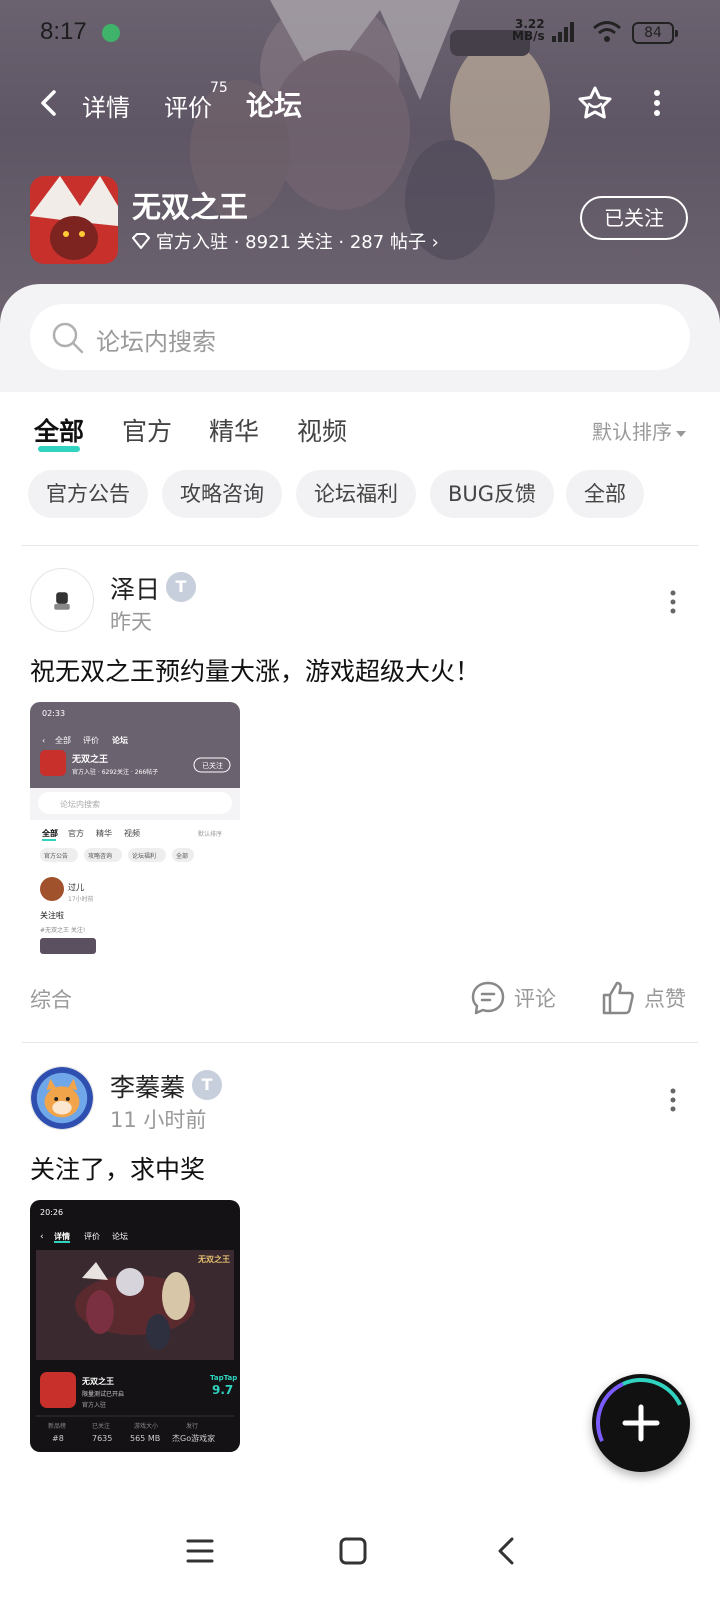 This screenshot has width=720, height=1600. What do you see at coordinates (68, 338) in the screenshot?
I see `search-icon` at bounding box center [68, 338].